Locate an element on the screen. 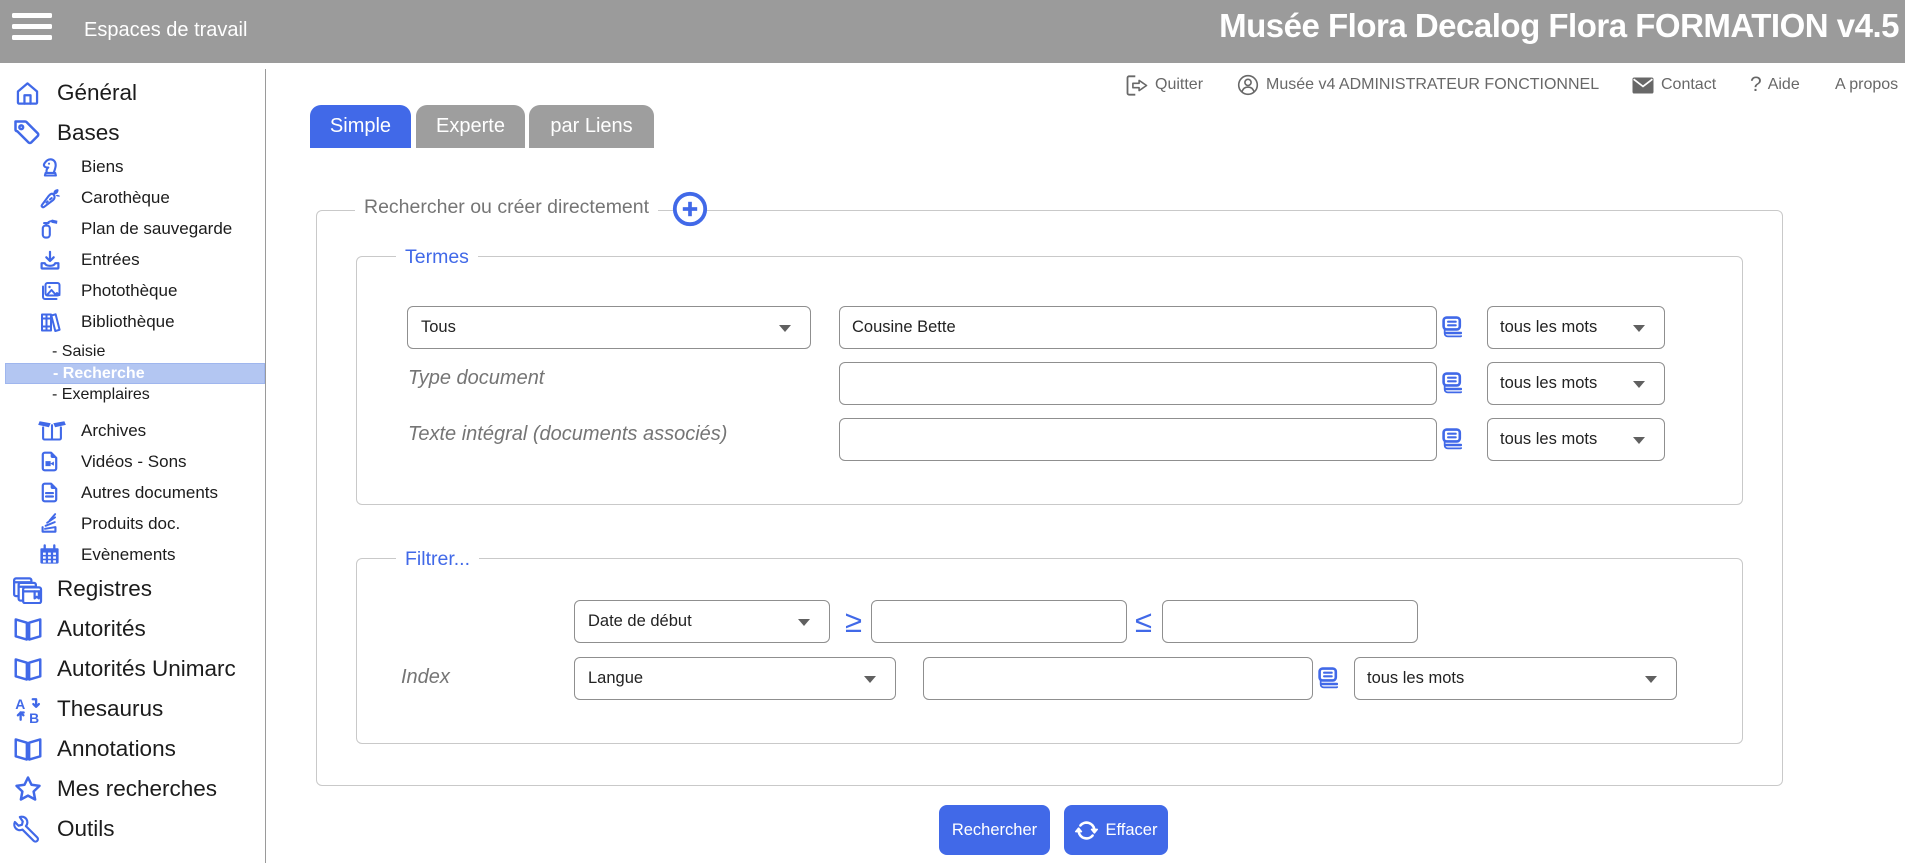  svg-text: B is located at coordinates (34, 716).